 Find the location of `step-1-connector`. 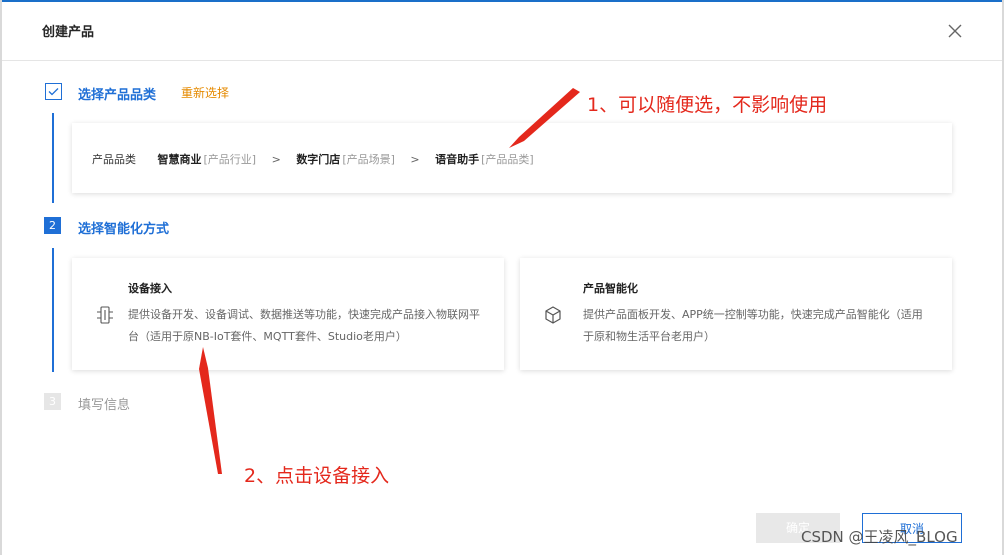

step-1-connector is located at coordinates (53, 158).